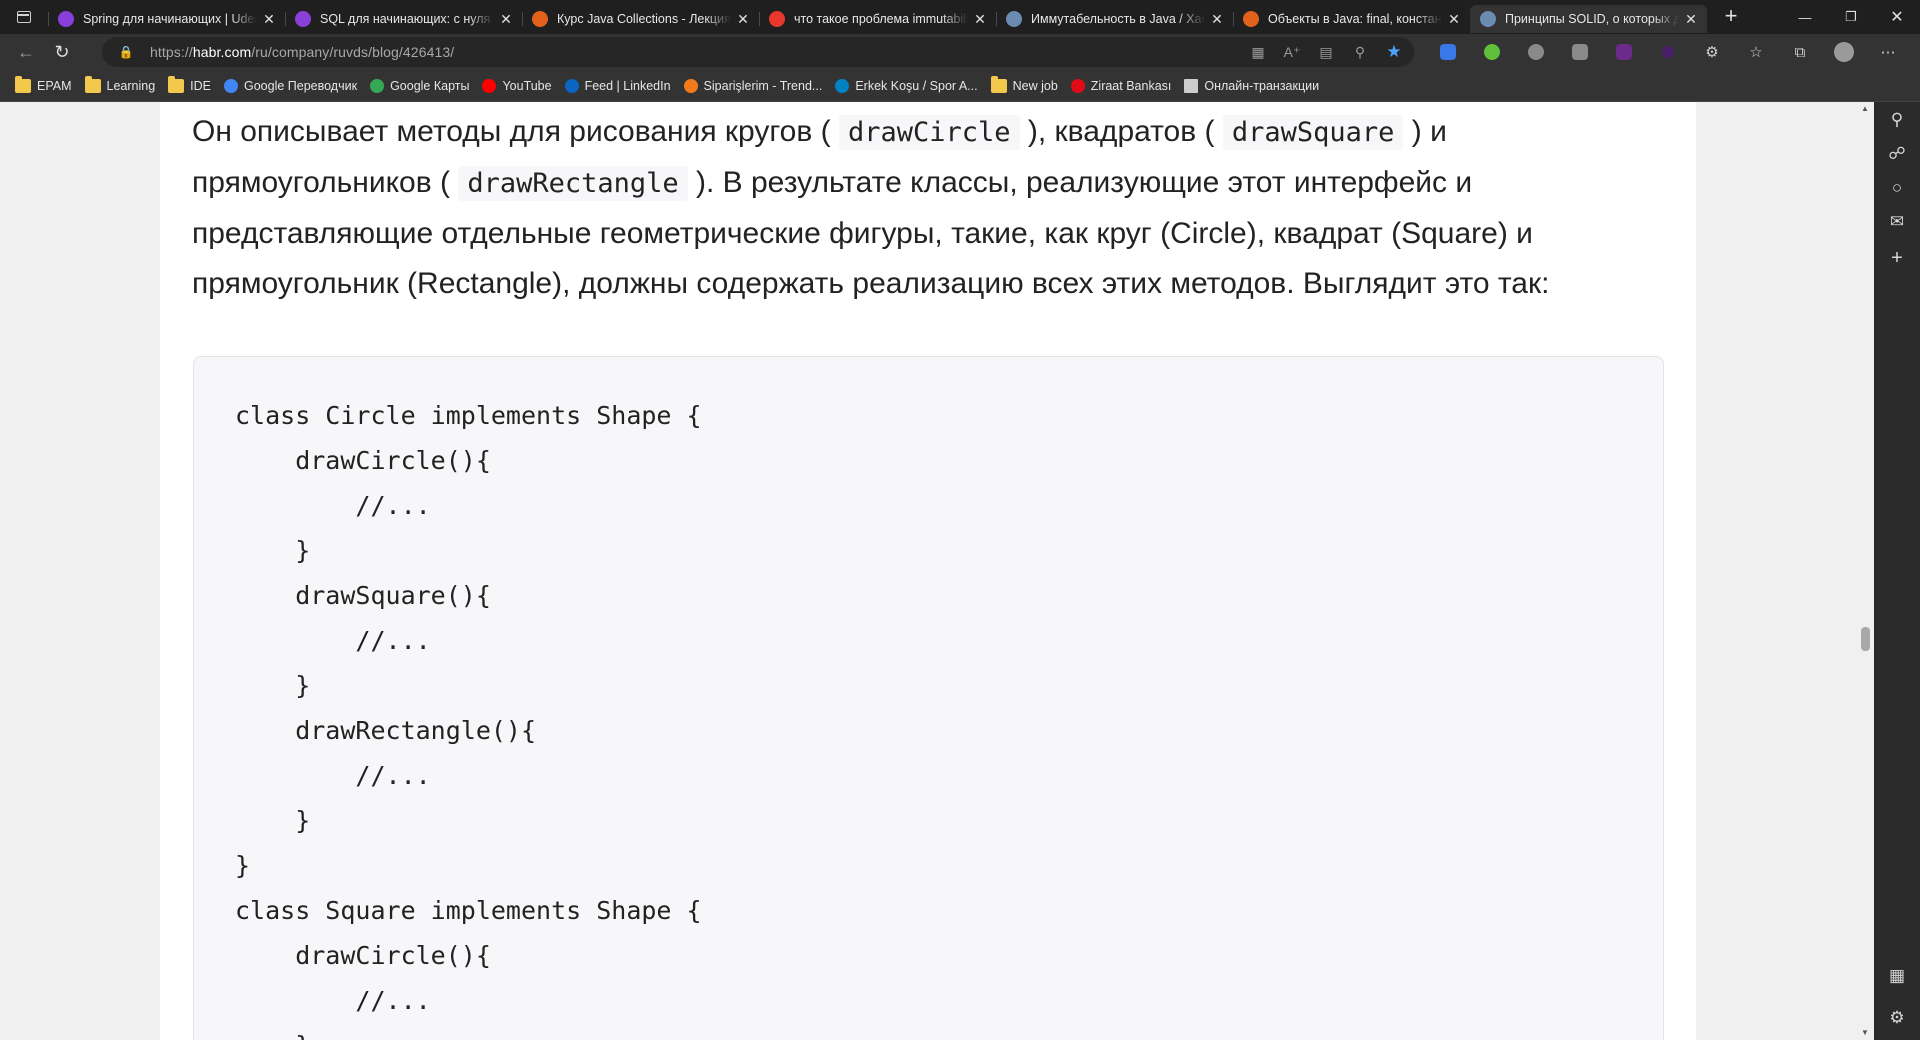 Image resolution: width=1920 pixels, height=1040 pixels. I want to click on bookmark-item: Feed | LinkedIn, so click(618, 86).